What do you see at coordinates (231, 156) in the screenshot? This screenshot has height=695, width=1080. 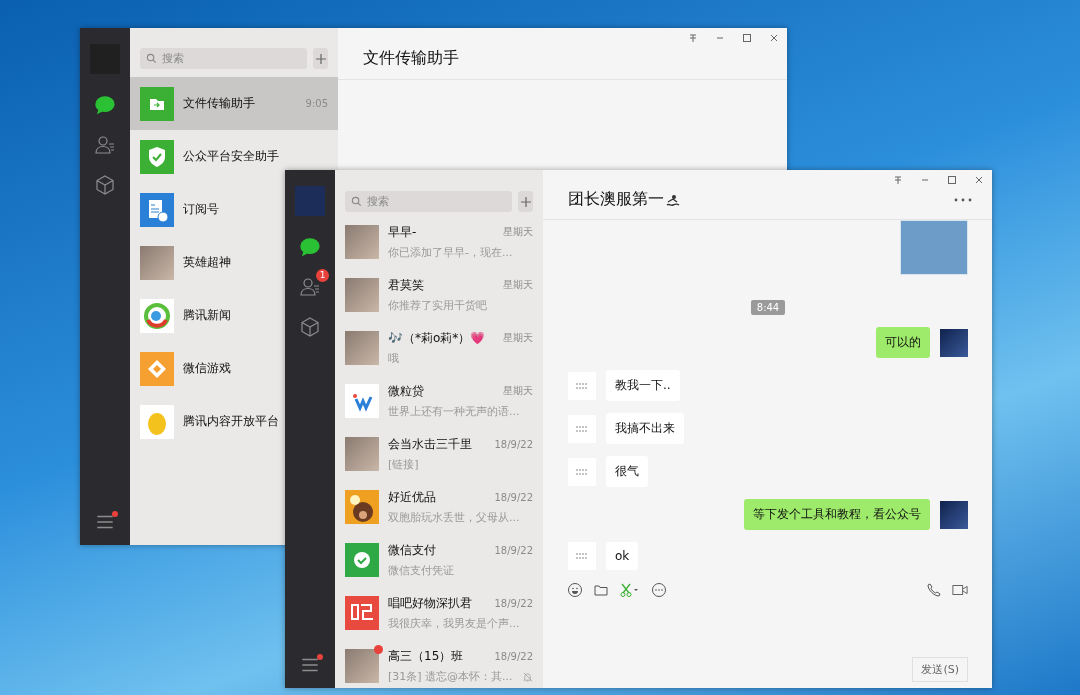 I see `contact-name: 公众平台安全助手` at bounding box center [231, 156].